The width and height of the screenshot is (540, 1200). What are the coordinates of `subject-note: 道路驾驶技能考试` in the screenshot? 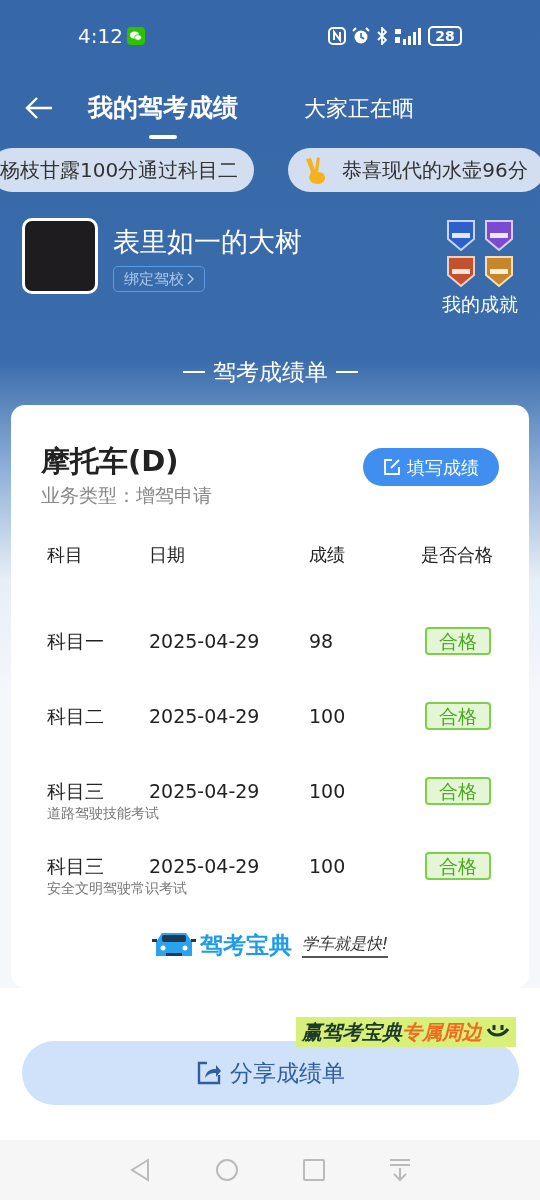 It's located at (103, 813).